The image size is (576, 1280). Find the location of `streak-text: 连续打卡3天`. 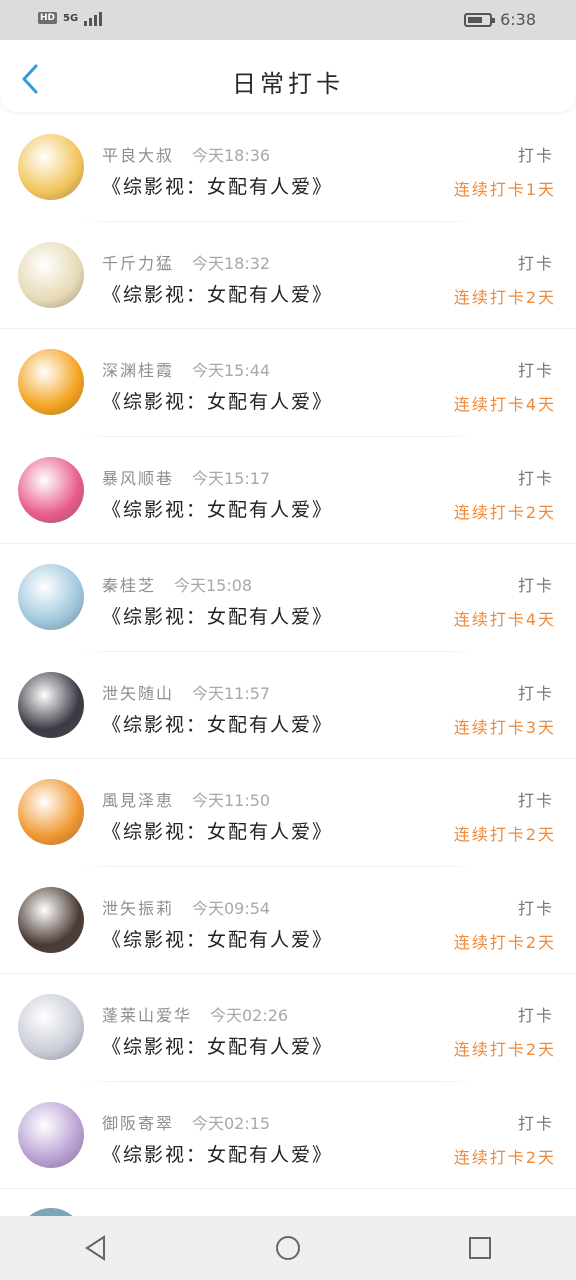

streak-text: 连续打卡3天 is located at coordinates (504, 727).